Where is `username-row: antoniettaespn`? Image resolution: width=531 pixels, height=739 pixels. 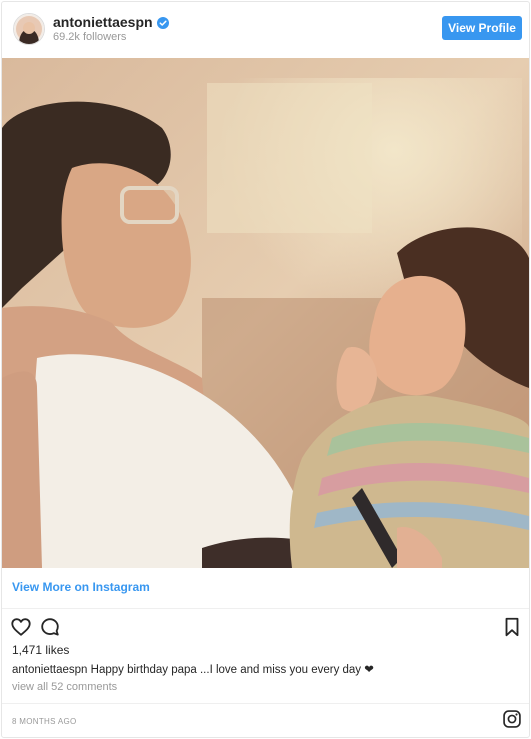
username-row: antoniettaespn is located at coordinates (111, 22).